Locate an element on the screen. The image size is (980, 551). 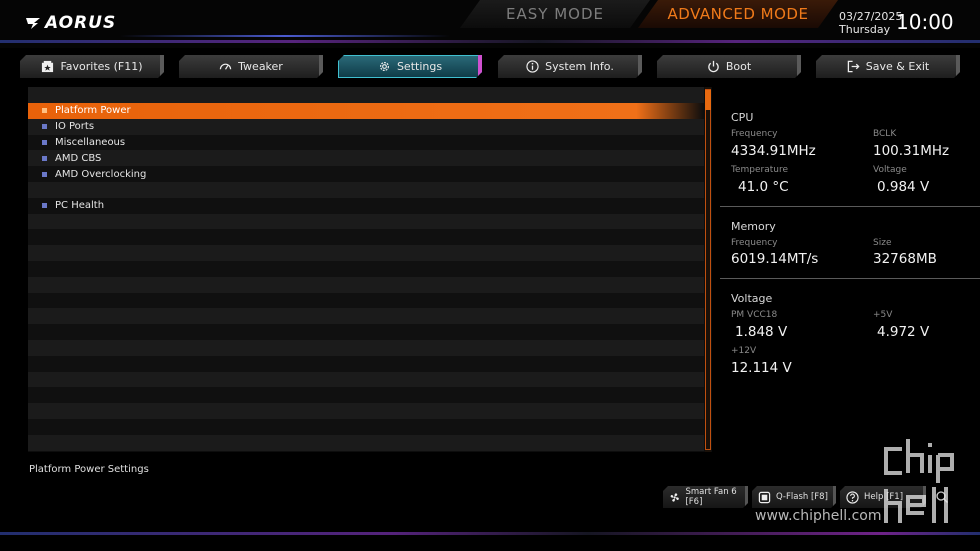
qflash-button: Q-Flash [F8] is located at coordinates (794, 497).